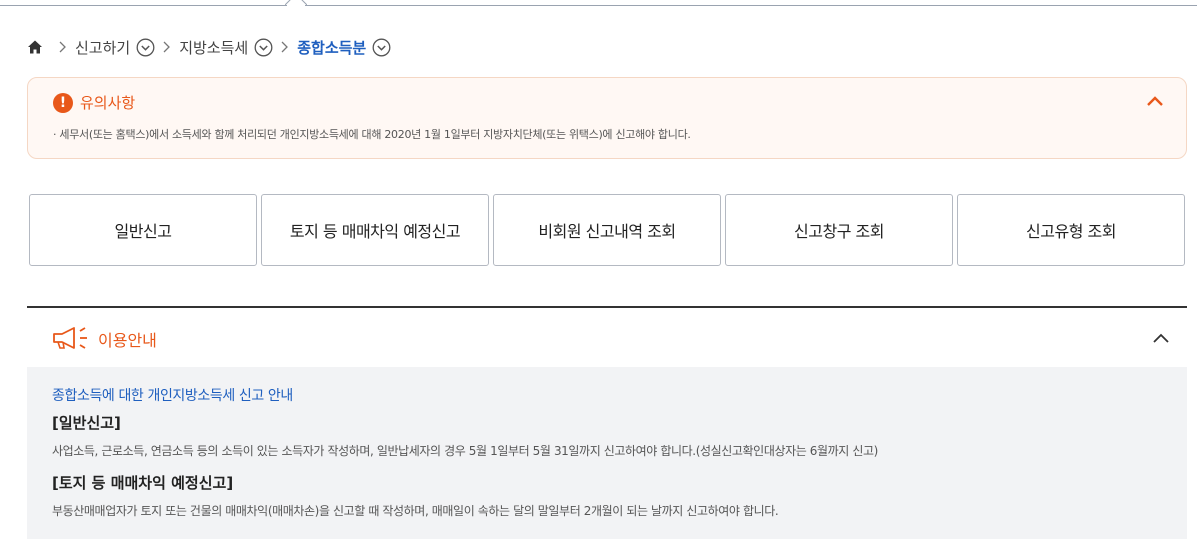 The height and width of the screenshot is (552, 1197). I want to click on breadcrumb-label: 종합소득분, so click(332, 47).